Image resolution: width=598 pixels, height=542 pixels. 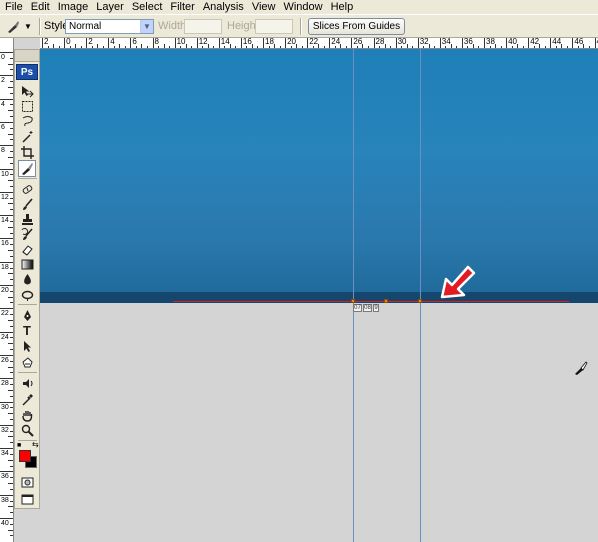 I want to click on red-guide-line, so click(x=371, y=301).